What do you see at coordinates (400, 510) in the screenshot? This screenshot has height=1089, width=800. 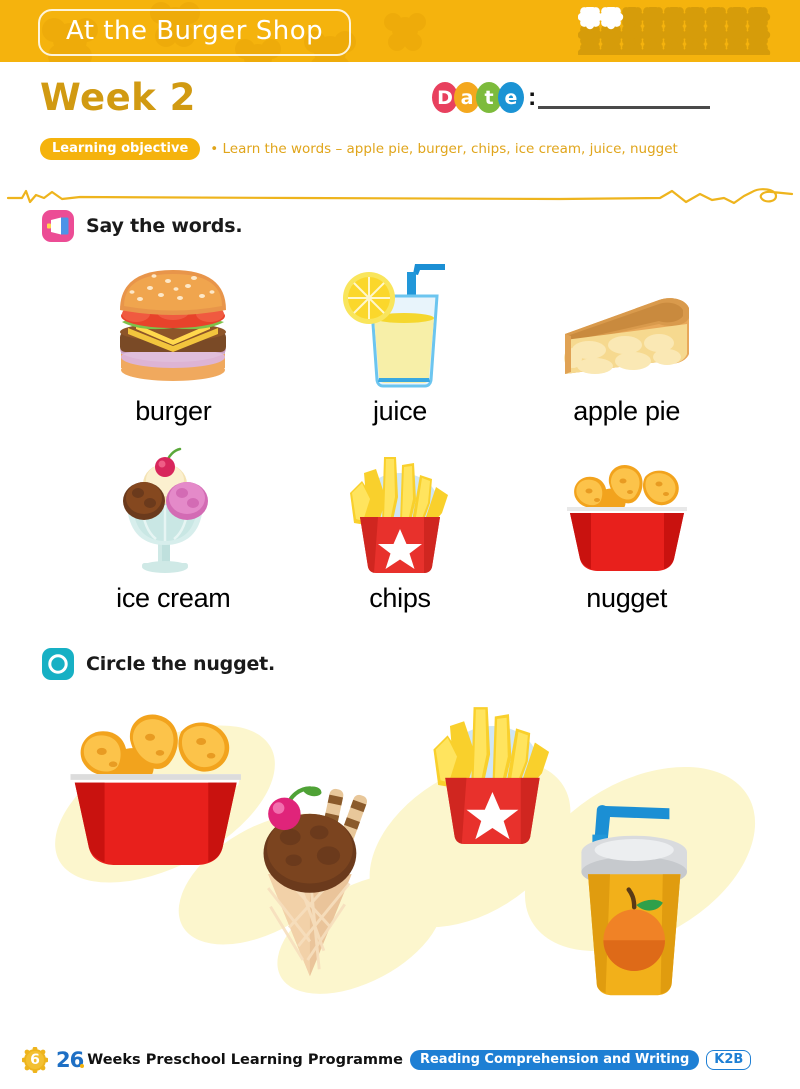 I see `fries-carton-illustration` at bounding box center [400, 510].